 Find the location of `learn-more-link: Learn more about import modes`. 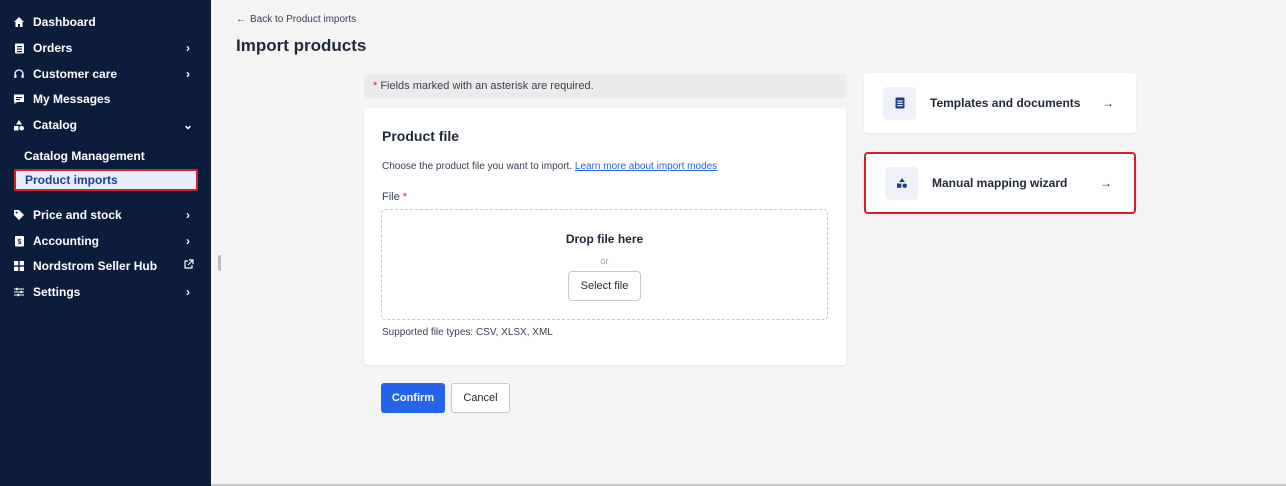

learn-more-link: Learn more about import modes is located at coordinates (646, 166).